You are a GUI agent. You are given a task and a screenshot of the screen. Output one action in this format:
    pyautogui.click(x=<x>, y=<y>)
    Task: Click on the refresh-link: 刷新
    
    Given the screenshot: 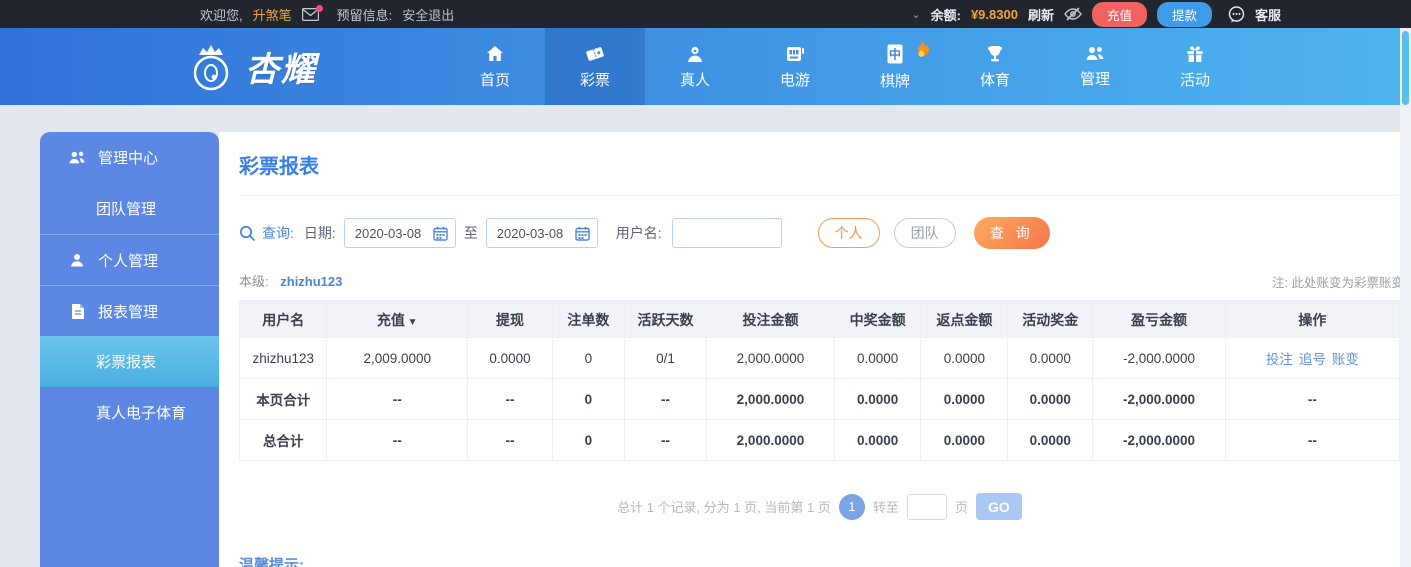 What is the action you would take?
    pyautogui.click(x=1041, y=14)
    